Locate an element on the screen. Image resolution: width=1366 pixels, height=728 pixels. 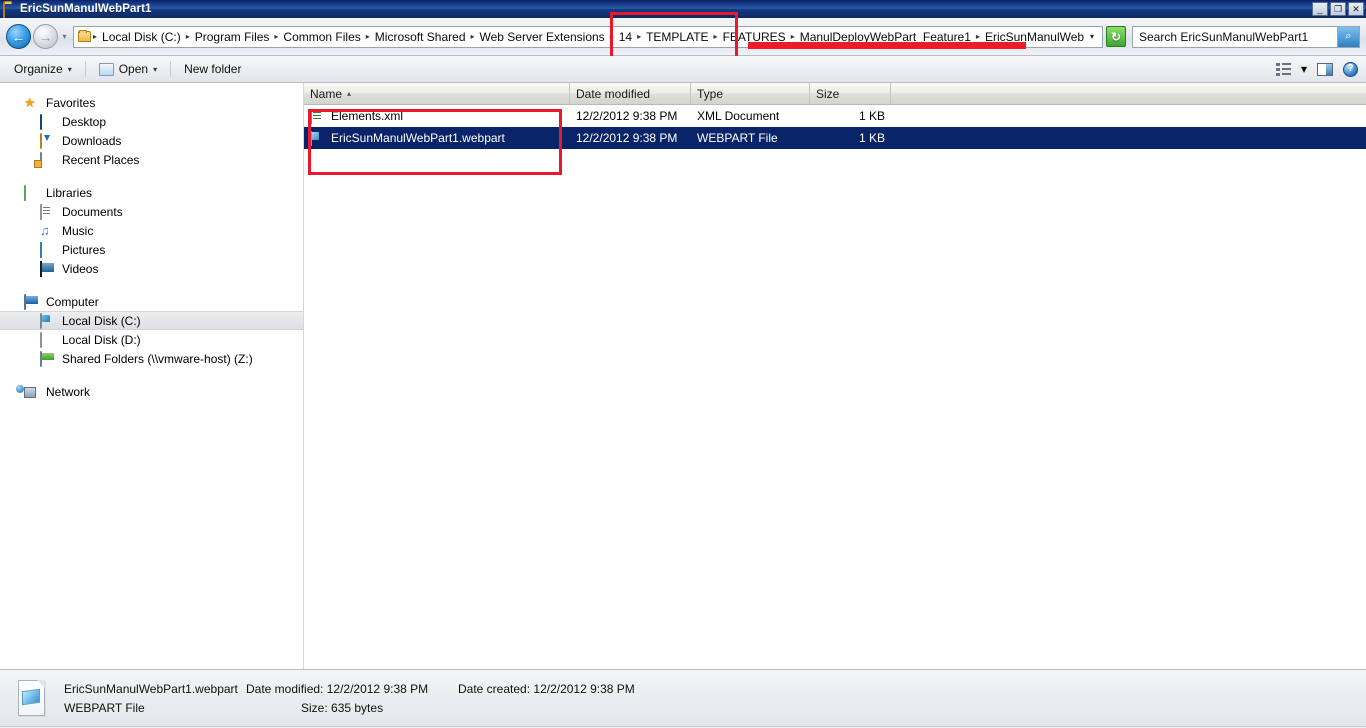
star-icon: ★ is located at coordinates (30, 102).